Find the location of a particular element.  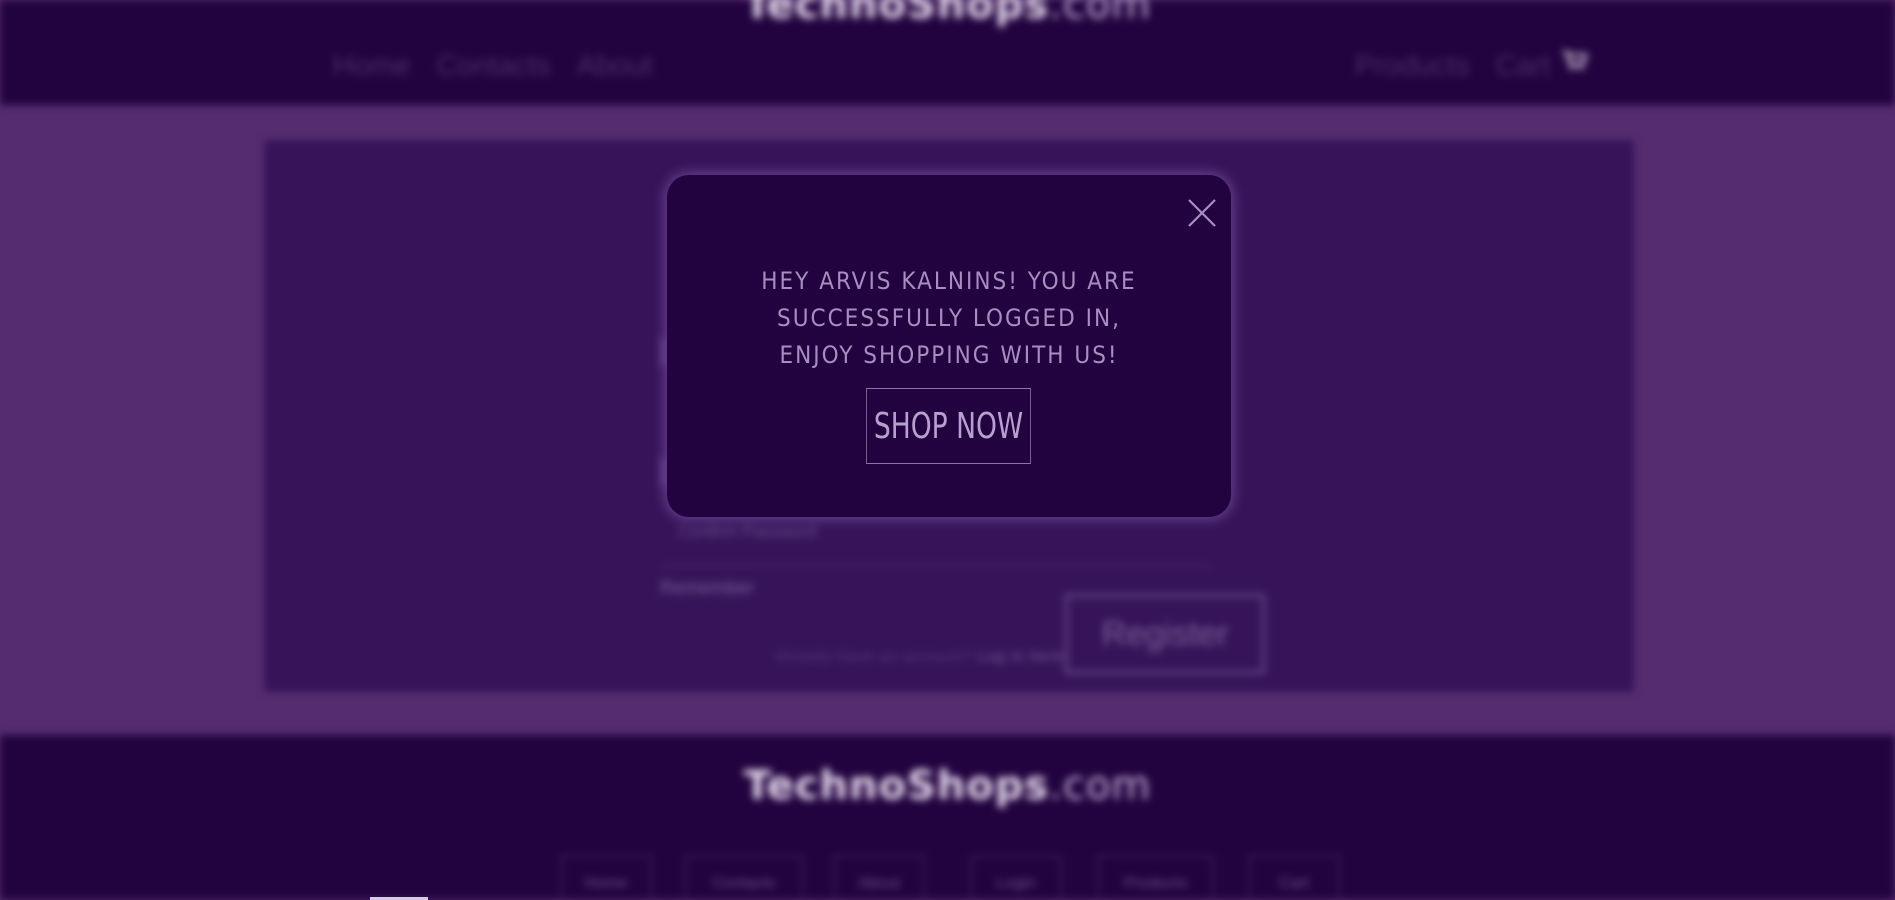

register-button: Register is located at coordinates (1165, 634).